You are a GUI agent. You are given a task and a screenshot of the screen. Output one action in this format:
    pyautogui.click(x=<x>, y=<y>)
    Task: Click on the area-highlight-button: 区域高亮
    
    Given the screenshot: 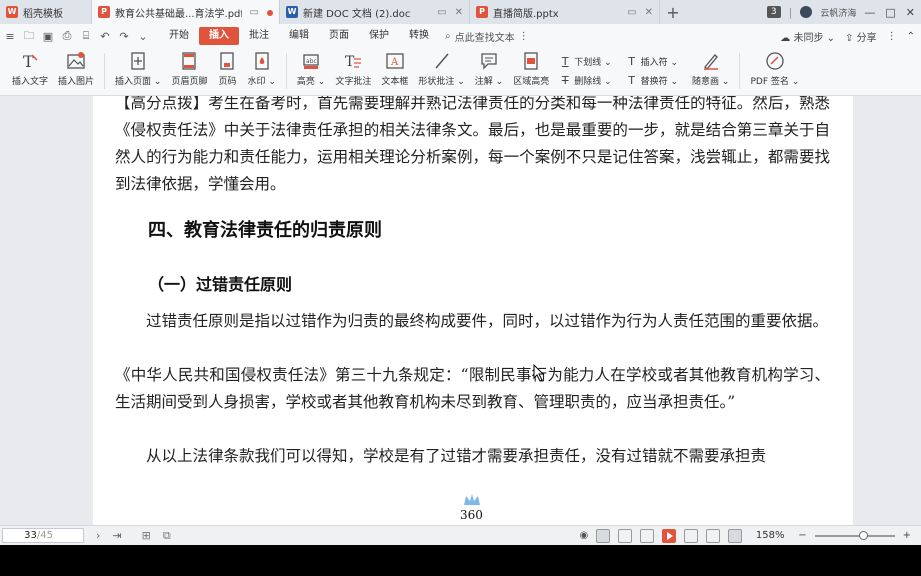 What is the action you would take?
    pyautogui.click(x=531, y=69)
    